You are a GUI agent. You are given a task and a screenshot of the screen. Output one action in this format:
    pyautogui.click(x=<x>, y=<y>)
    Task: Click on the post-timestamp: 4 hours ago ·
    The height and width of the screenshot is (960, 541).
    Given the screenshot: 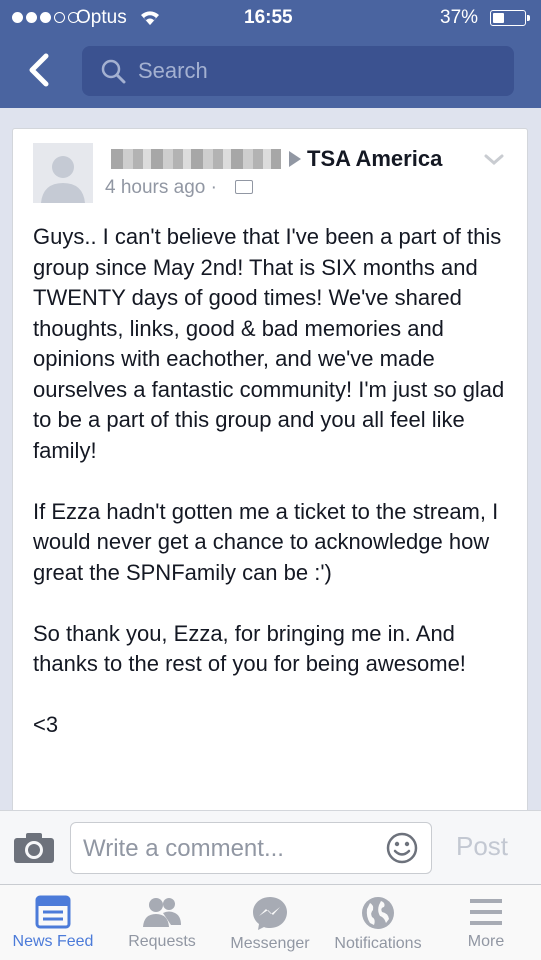 What is the action you would take?
    pyautogui.click(x=161, y=188)
    